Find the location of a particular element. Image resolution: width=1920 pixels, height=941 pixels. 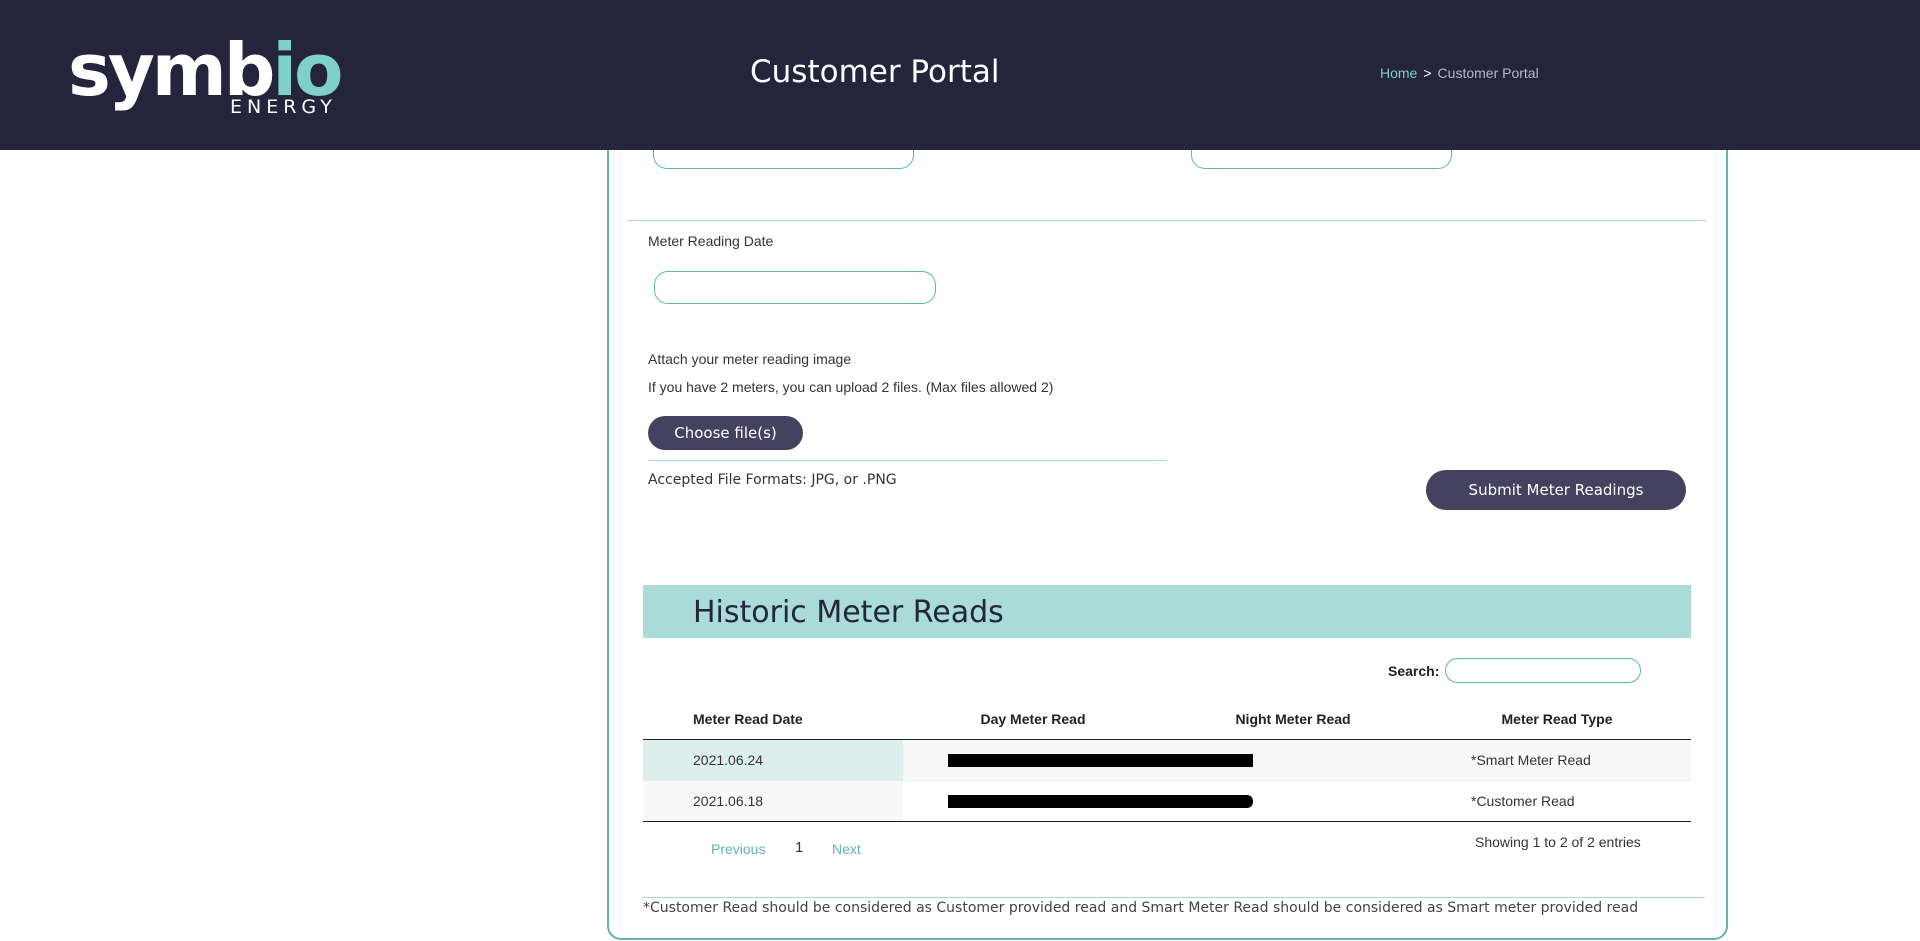

historic-reads-header: Historic Meter Reads is located at coordinates (1167, 611).